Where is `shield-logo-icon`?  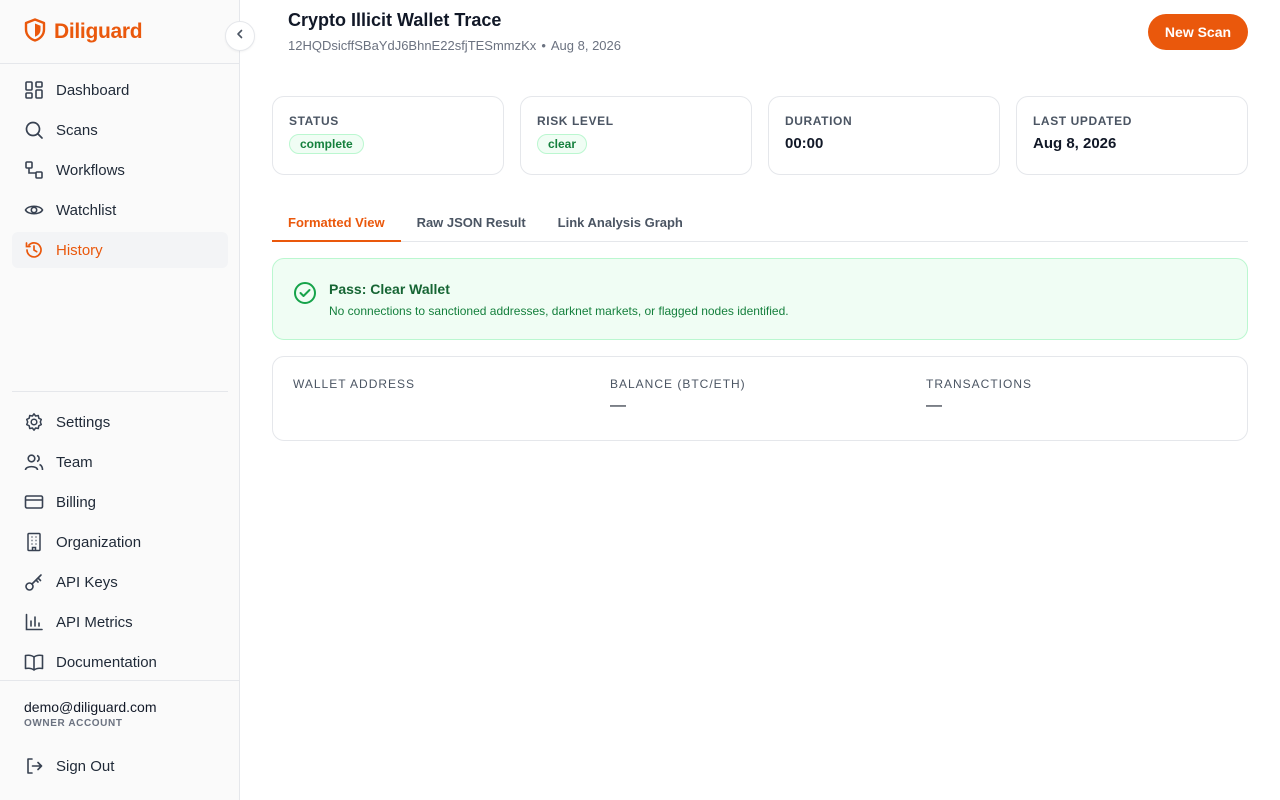 shield-logo-icon is located at coordinates (35, 32).